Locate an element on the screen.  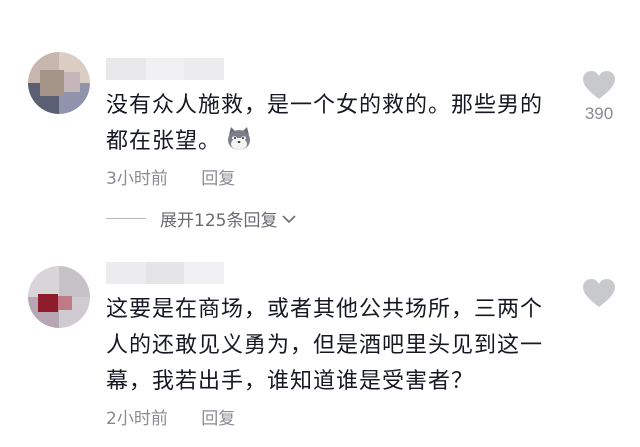
like-button is located at coordinates (599, 293).